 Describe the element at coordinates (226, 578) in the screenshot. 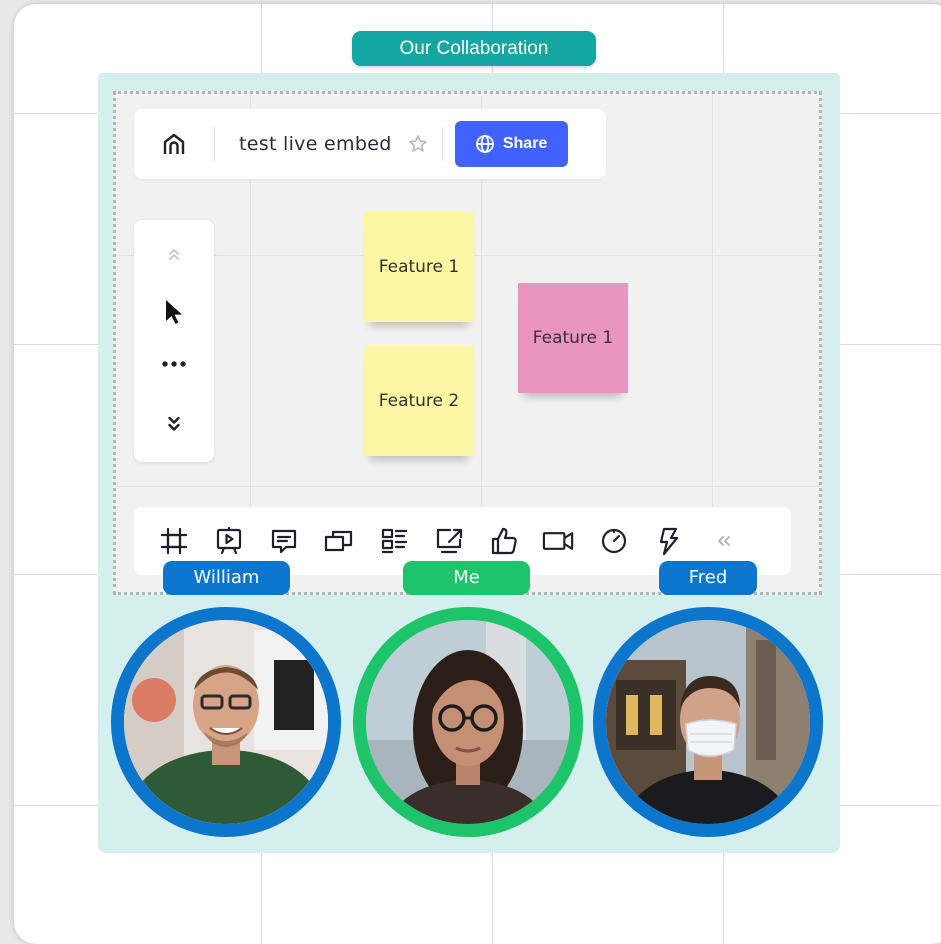

I see `participant-name-tag: William` at that location.